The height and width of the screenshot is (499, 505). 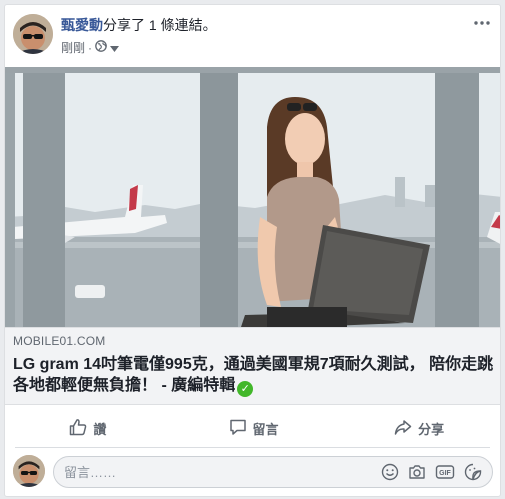 I want to click on post-timestamp: 剛剛, so click(x=73, y=47).